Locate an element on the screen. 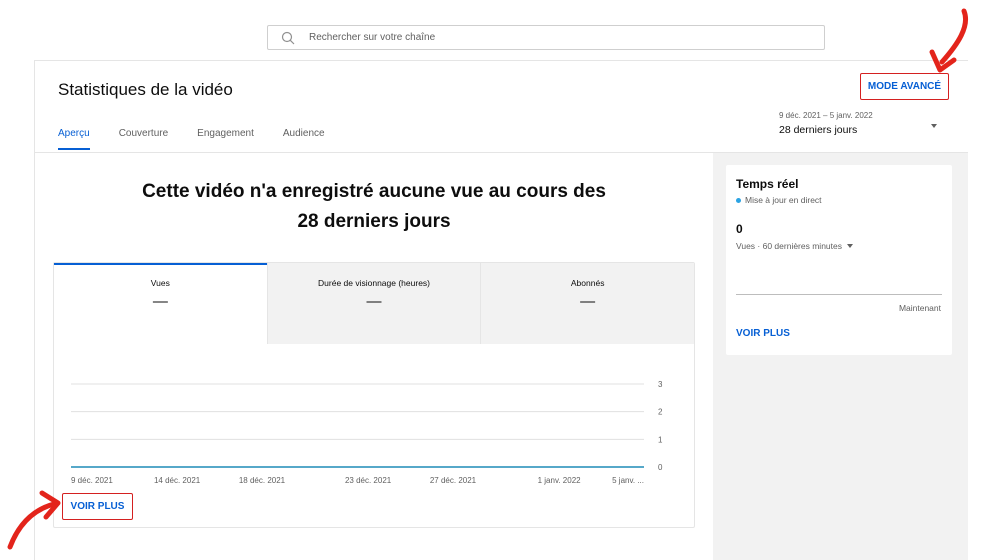 This screenshot has width=1000, height=560. live-dot-icon is located at coordinates (738, 200).